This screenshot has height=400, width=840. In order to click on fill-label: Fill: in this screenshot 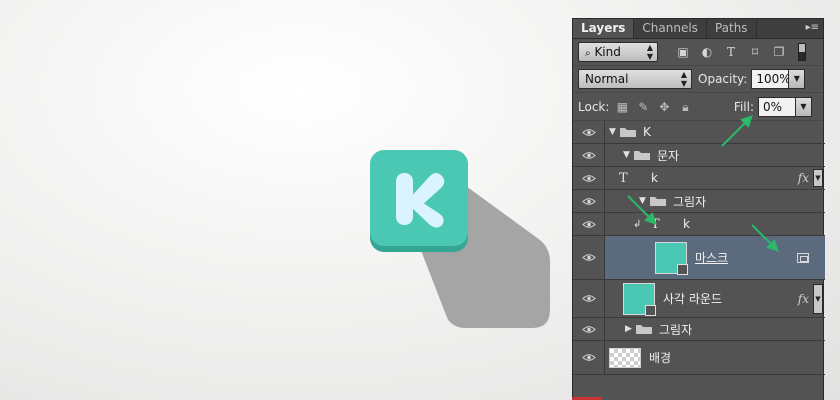, I will do `click(743, 106)`.